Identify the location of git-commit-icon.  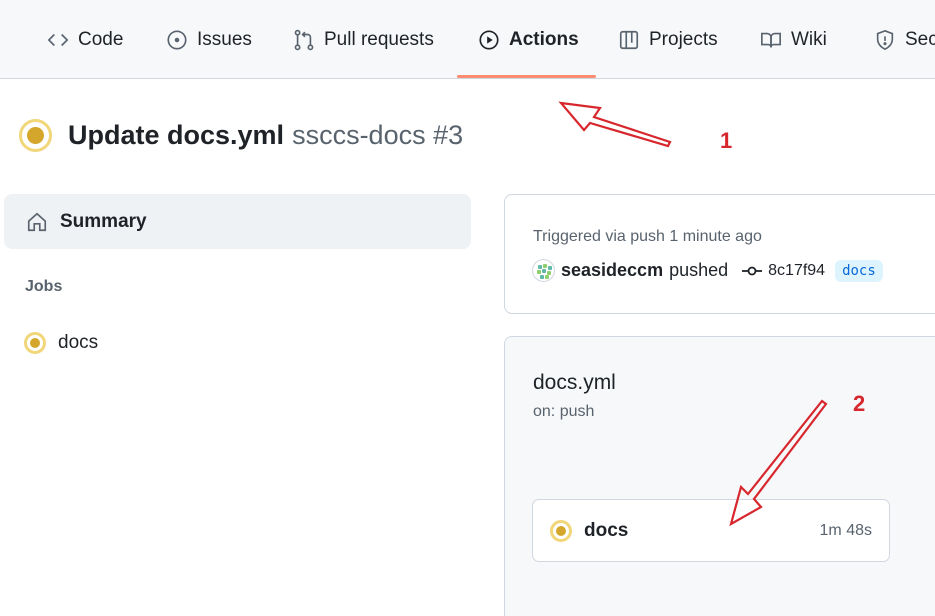
(752, 270).